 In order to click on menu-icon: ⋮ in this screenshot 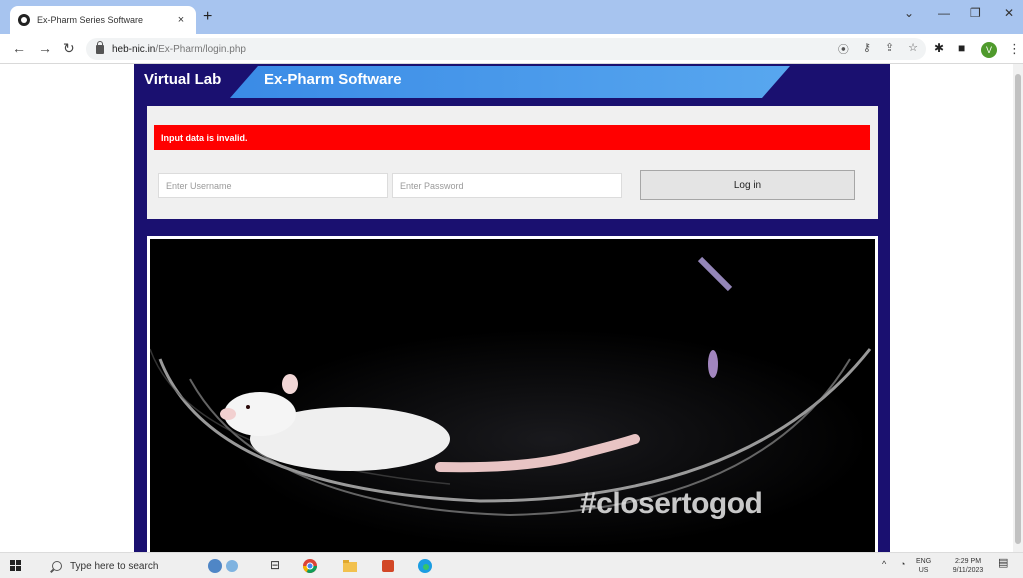, I will do `click(1014, 49)`.